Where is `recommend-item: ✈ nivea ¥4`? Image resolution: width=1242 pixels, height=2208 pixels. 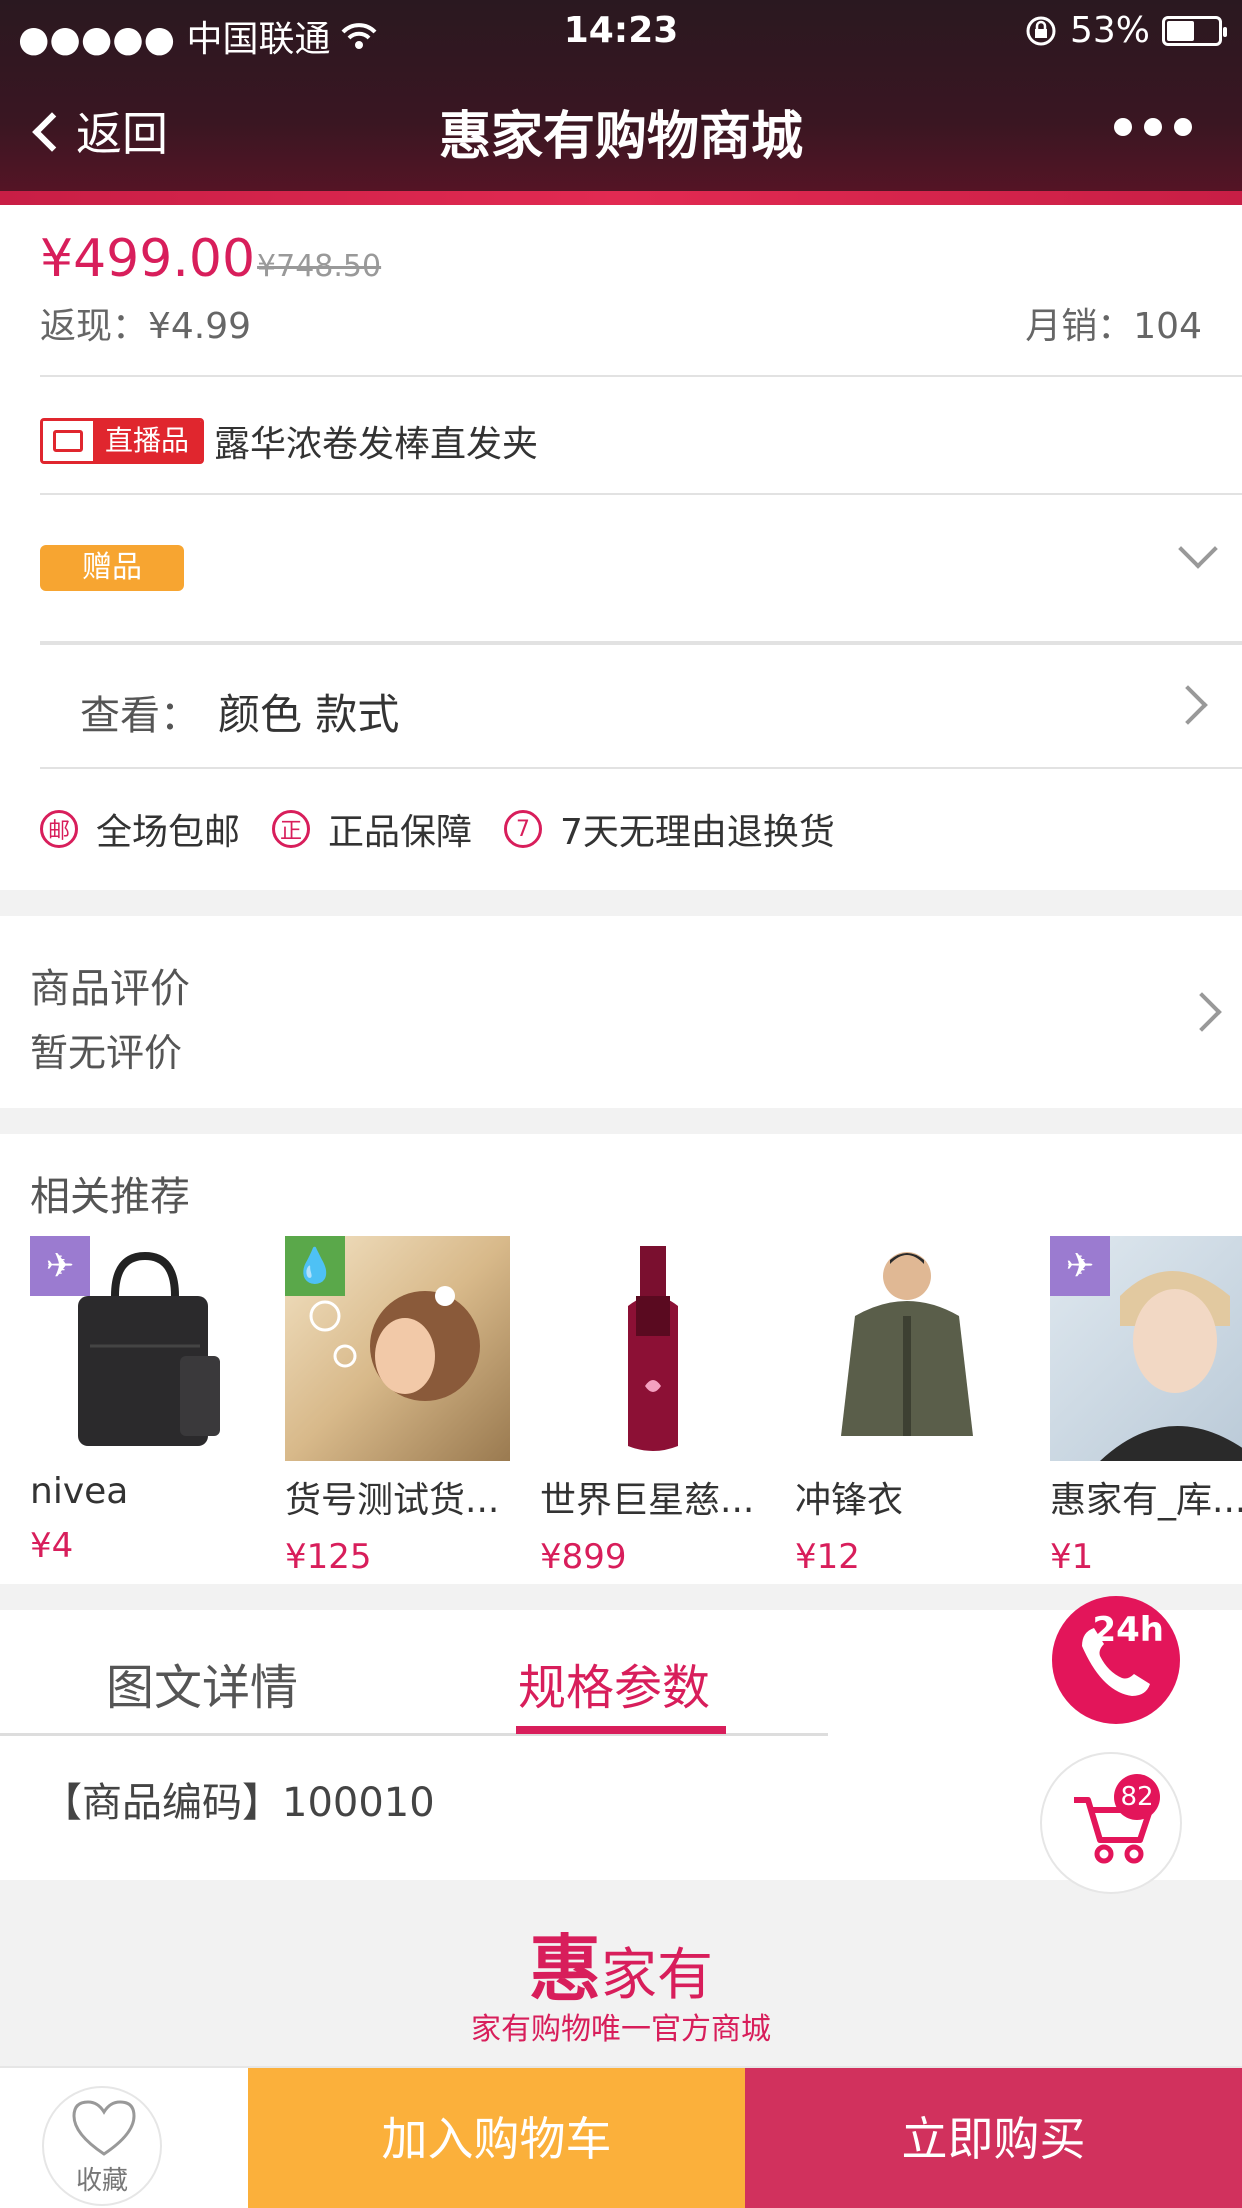
recommend-item: ✈ nivea ¥4 is located at coordinates (142, 1406).